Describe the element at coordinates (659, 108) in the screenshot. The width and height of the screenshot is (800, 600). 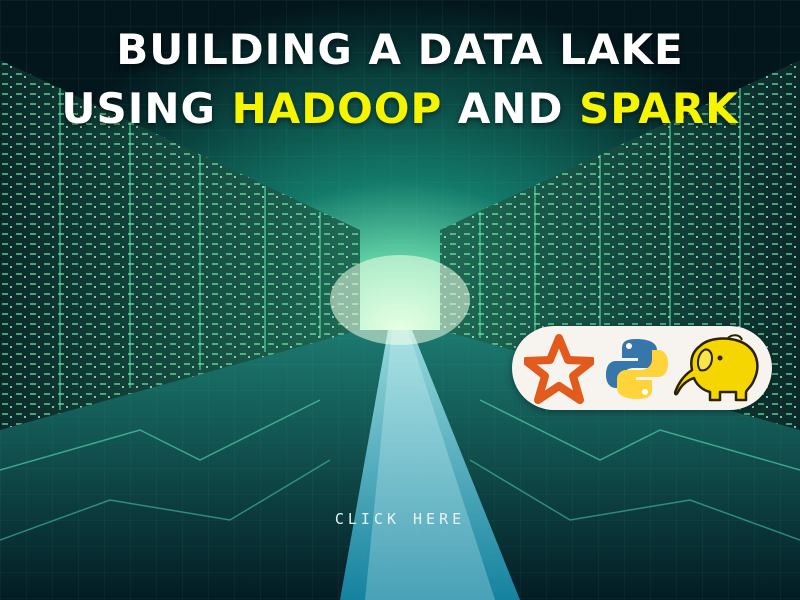
I see `headline-highlight-spark: SPARK` at that location.